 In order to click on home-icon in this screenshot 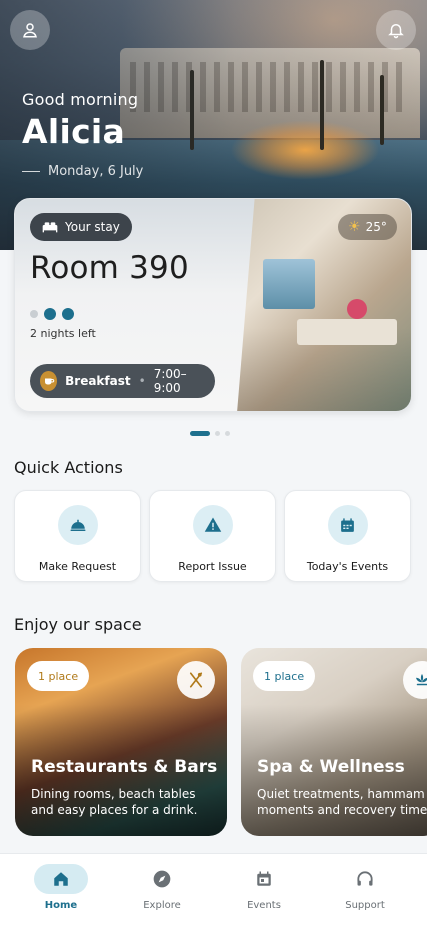, I will do `click(61, 879)`.